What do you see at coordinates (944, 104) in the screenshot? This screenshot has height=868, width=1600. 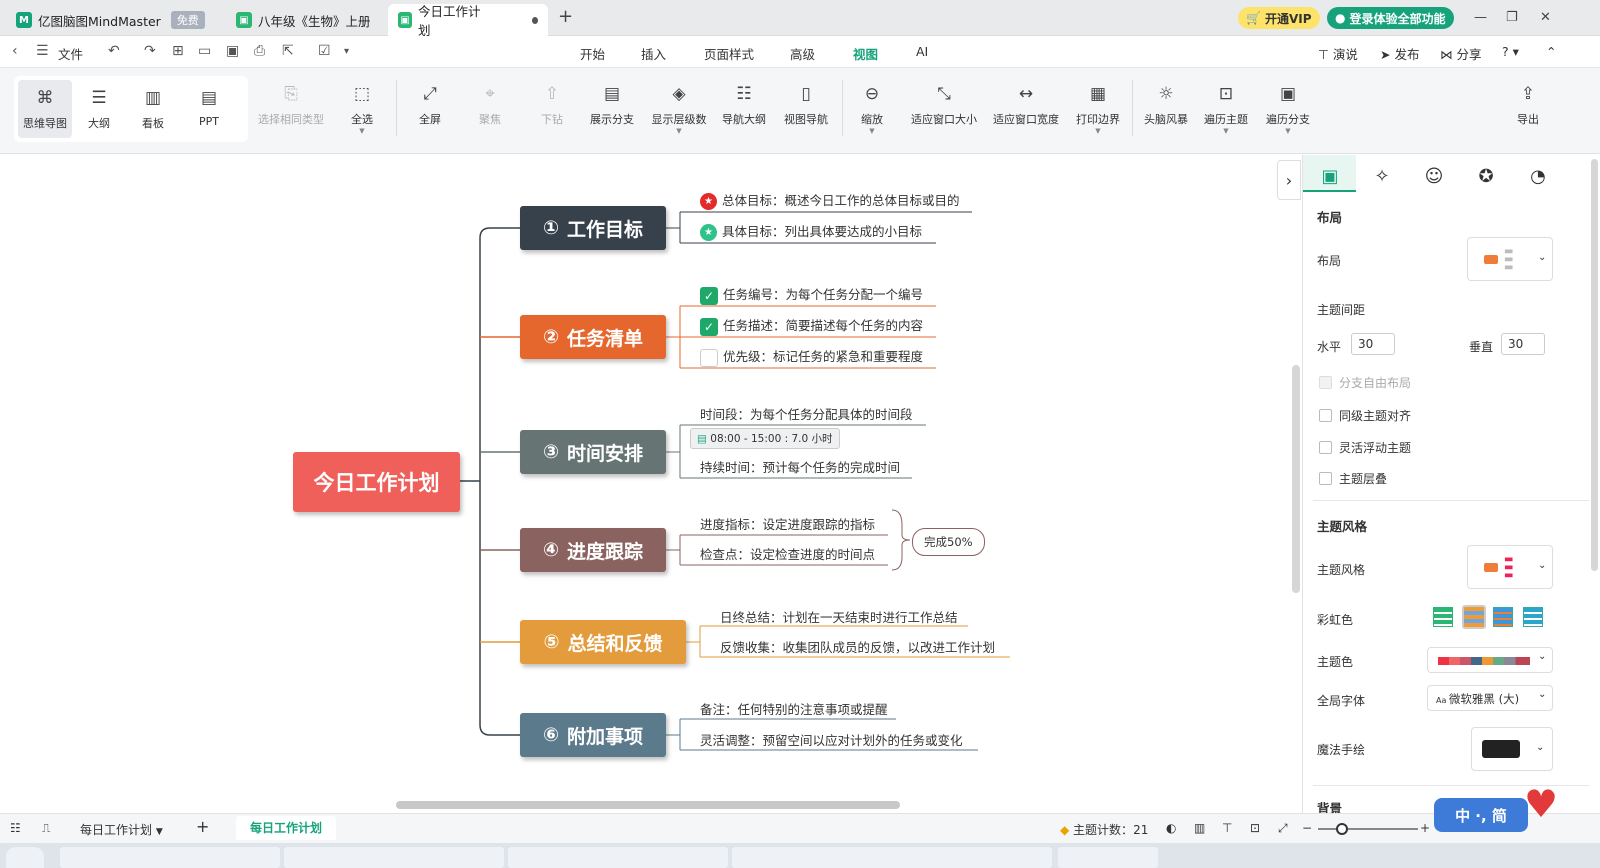 I see `fit-window-button: ⤡ 适应窗口大小` at bounding box center [944, 104].